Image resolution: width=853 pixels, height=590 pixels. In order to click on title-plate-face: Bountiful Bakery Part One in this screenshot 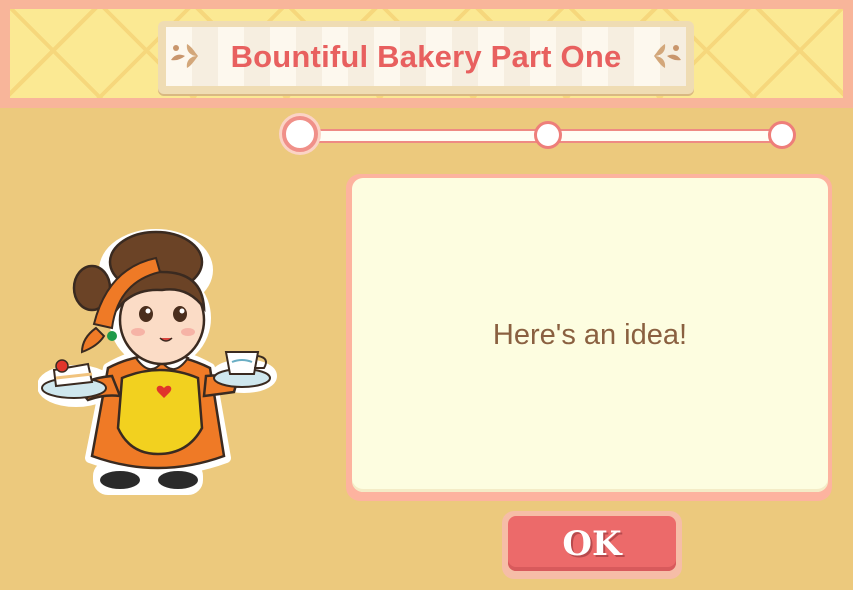, I will do `click(426, 56)`.